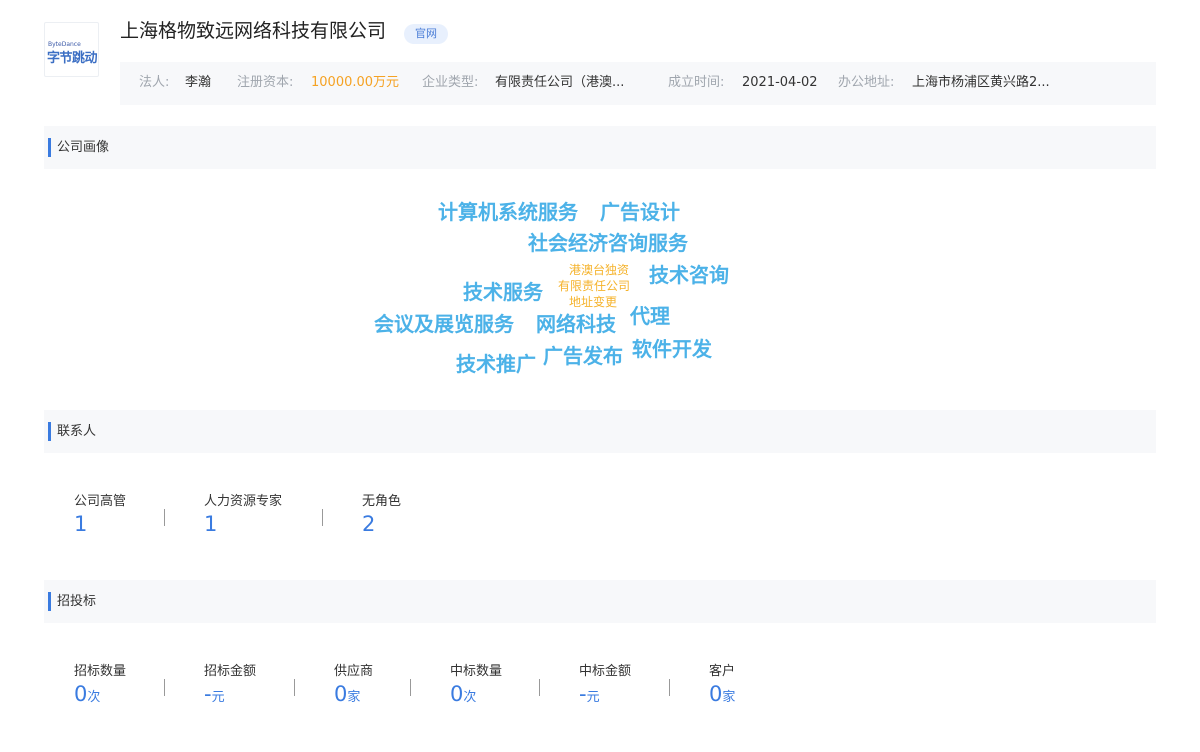 The image size is (1200, 752). I want to click on cloud-word: 广告发布, so click(583, 356).